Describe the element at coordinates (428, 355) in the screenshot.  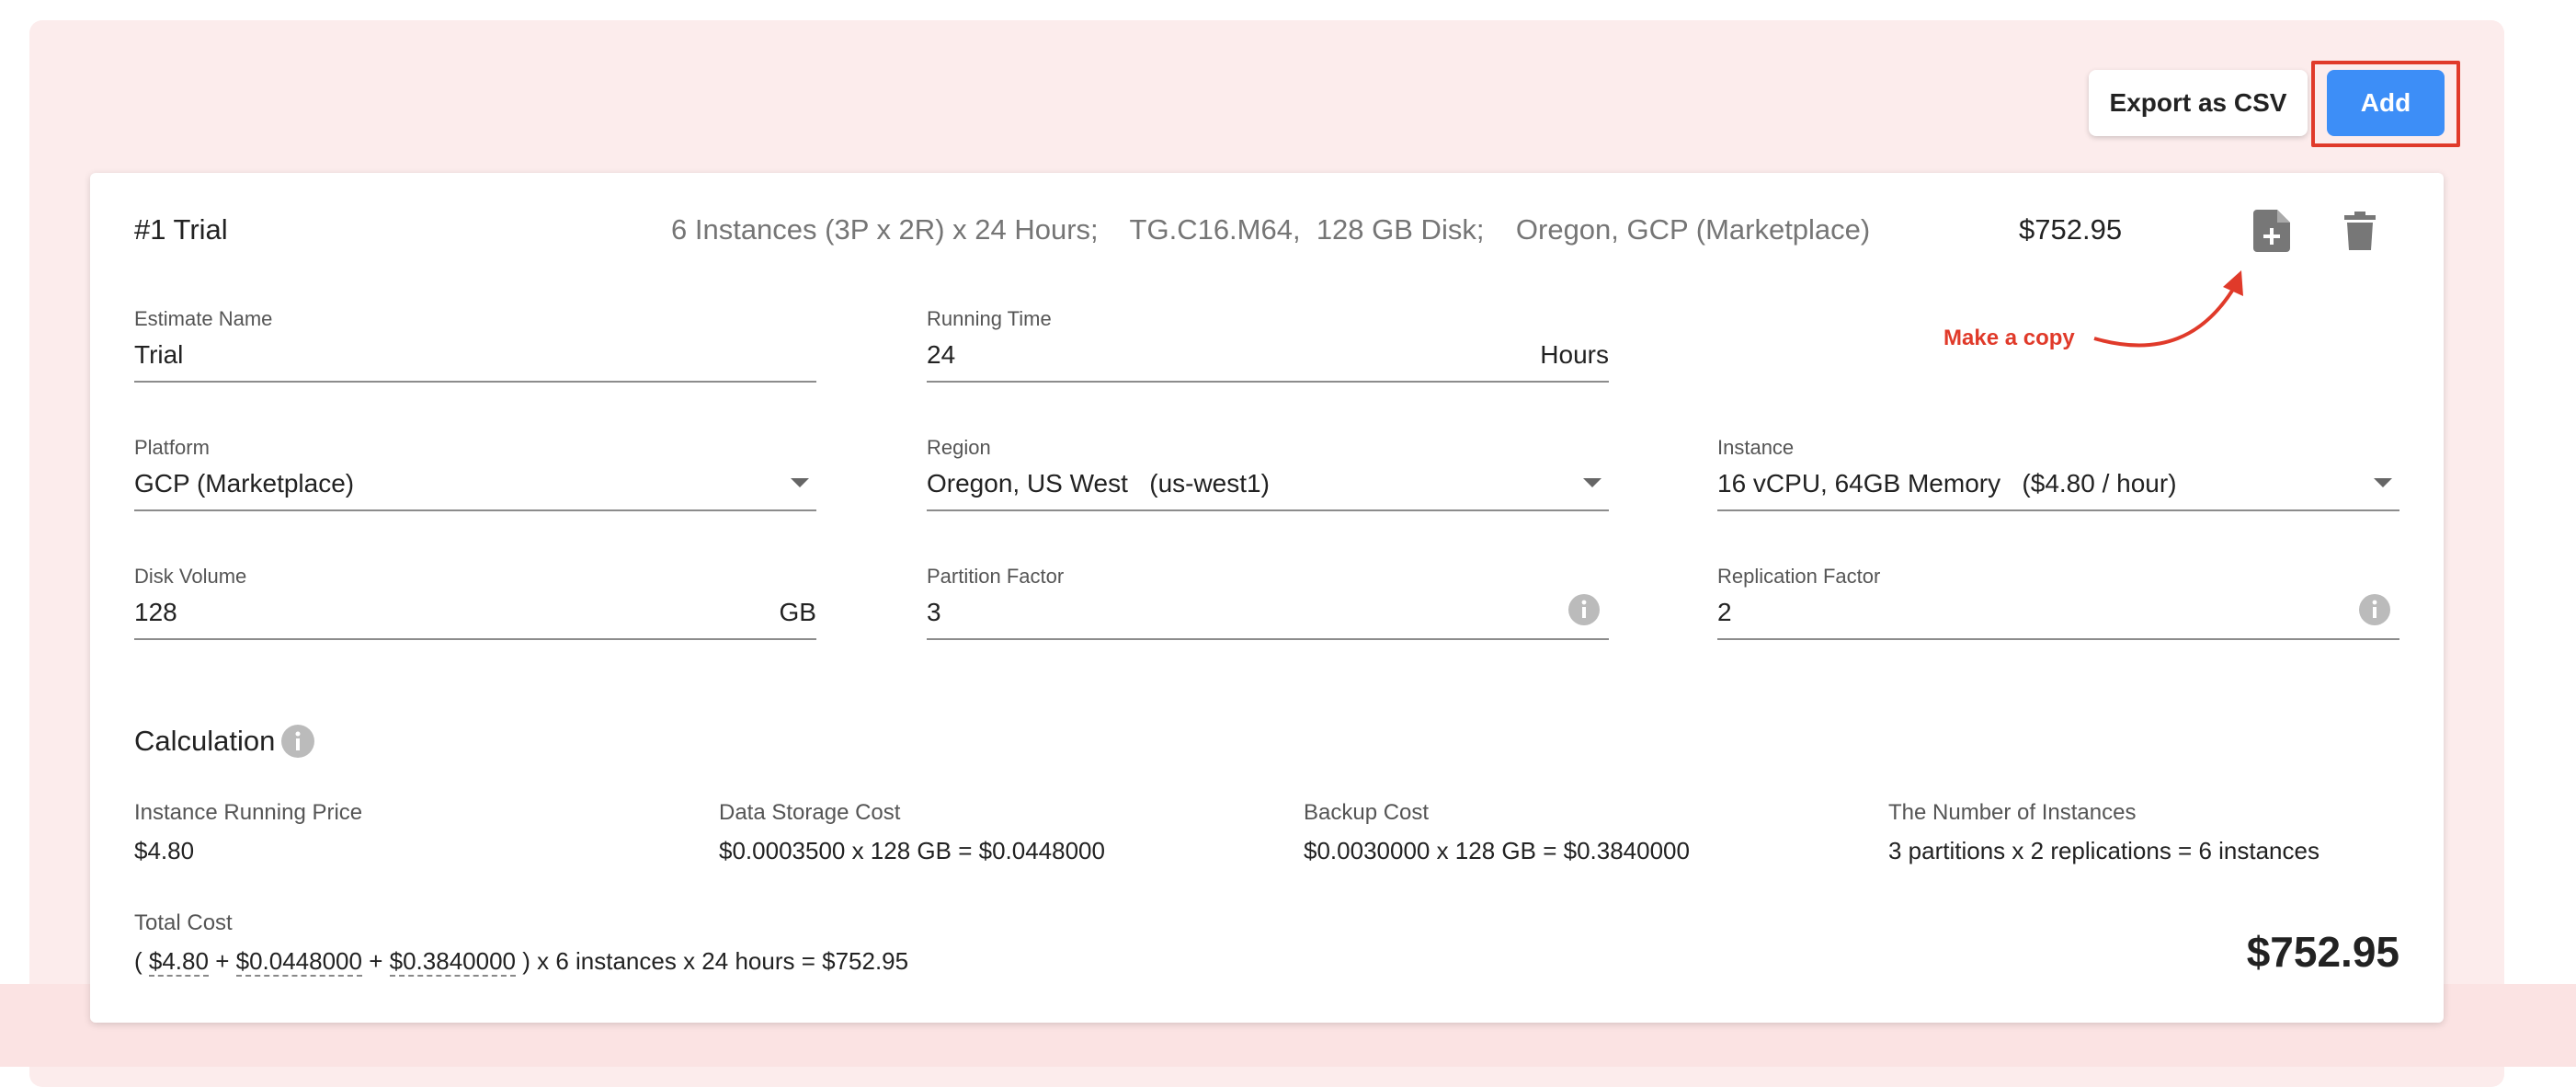
I see `estimate-name-input: Trial` at that location.